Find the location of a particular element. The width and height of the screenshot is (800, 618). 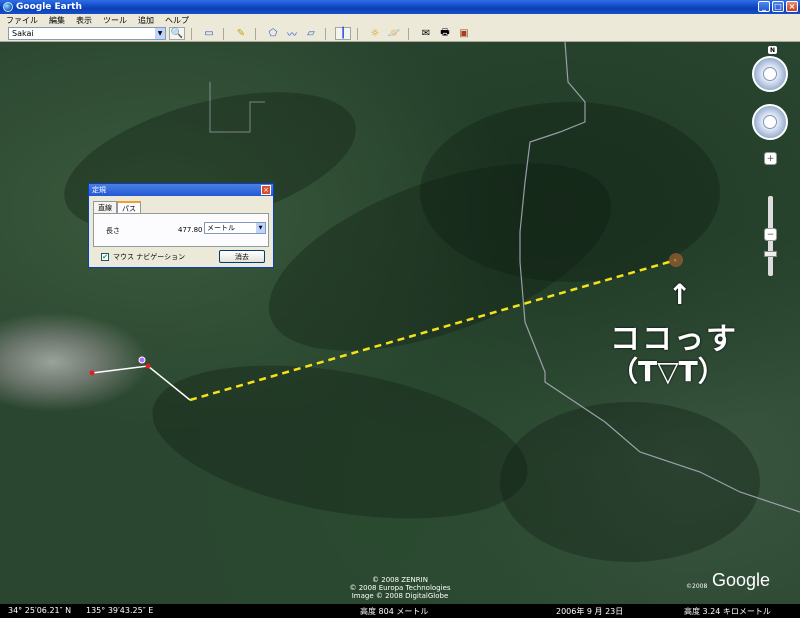

menu-view: 表示 is located at coordinates (84, 20).